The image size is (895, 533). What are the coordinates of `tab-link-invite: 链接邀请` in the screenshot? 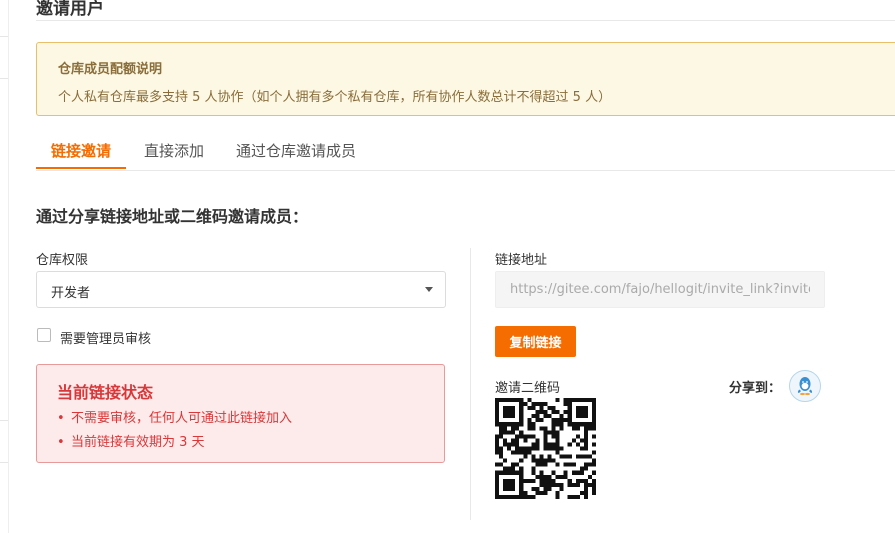 It's located at (81, 150).